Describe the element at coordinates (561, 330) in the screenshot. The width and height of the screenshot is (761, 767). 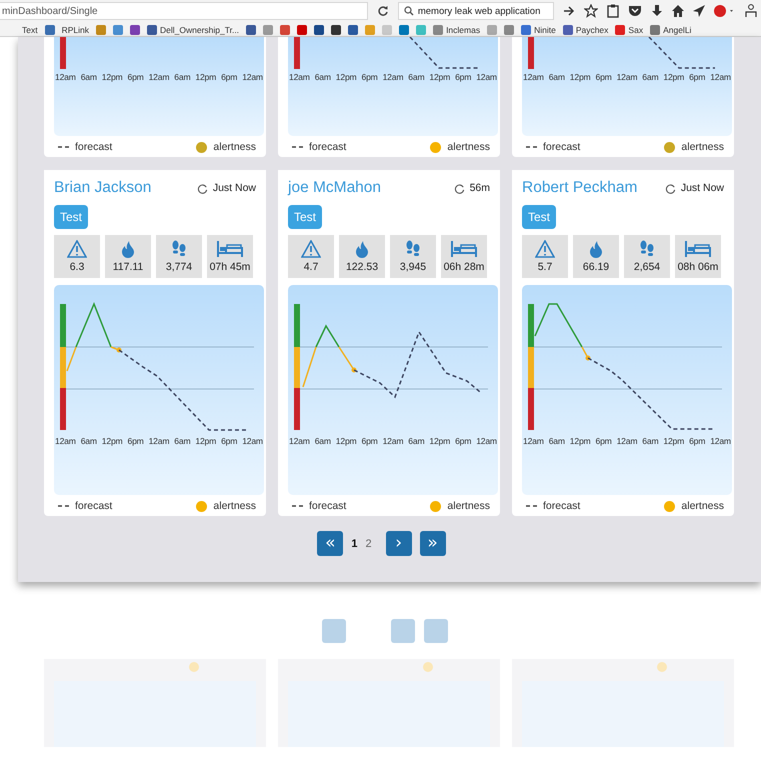
I see `alertness-line` at that location.